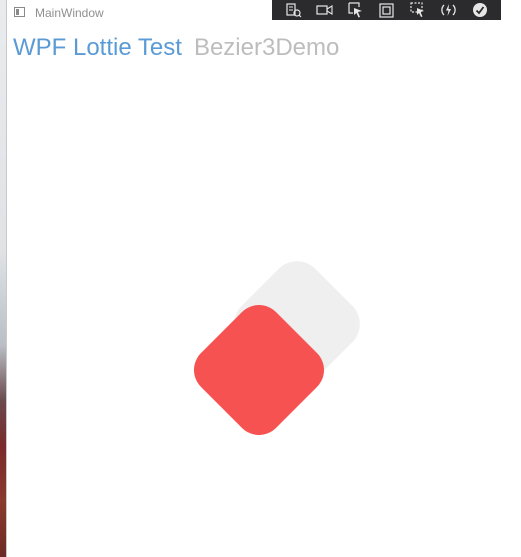 This screenshot has width=521, height=557. What do you see at coordinates (297, 324) in the screenshot?
I see `gray-rounded-square` at bounding box center [297, 324].